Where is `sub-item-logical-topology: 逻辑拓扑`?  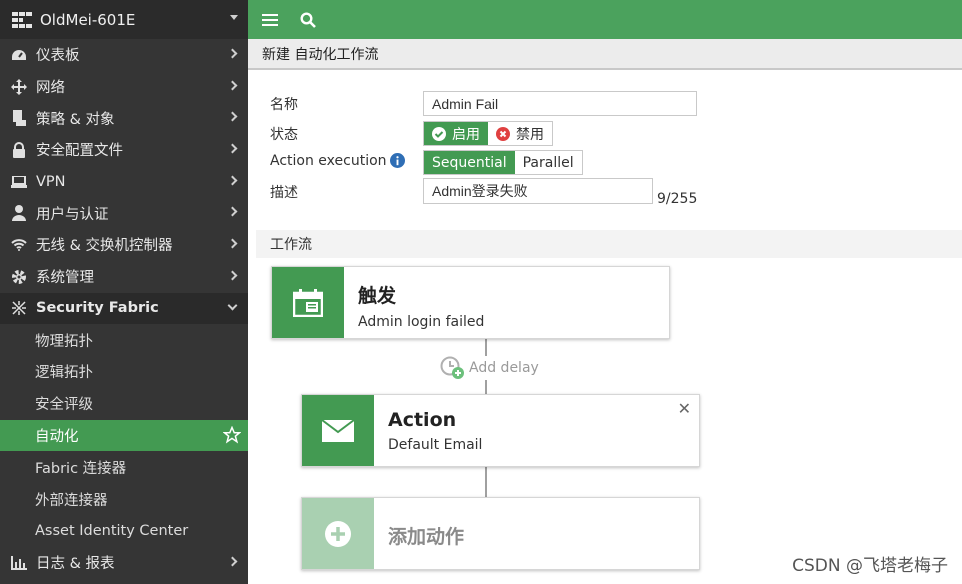
sub-item-logical-topology: 逻辑拓扑 is located at coordinates (124, 371).